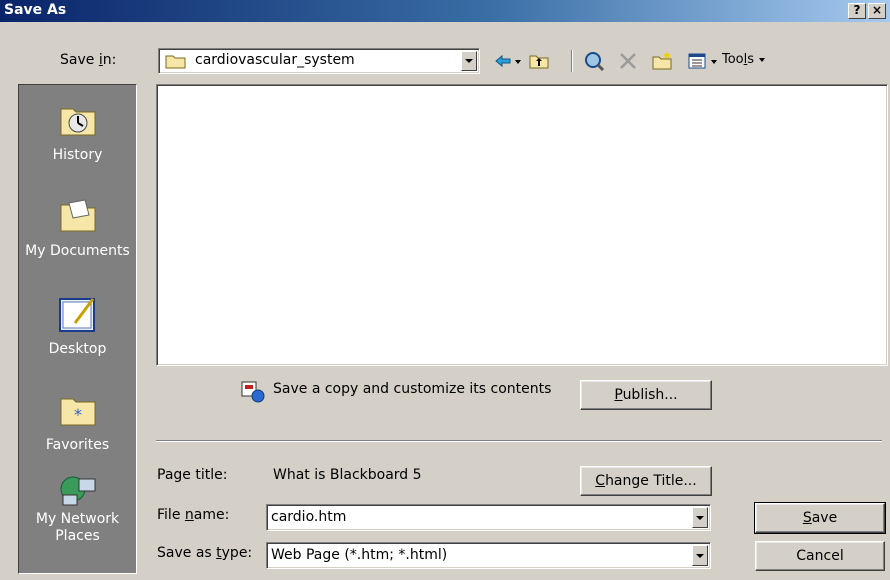 This screenshot has height=580, width=890. What do you see at coordinates (488, 555) in the screenshot?
I see `save-as-type-dropdown: Web Page (*.htm; *.html)` at bounding box center [488, 555].